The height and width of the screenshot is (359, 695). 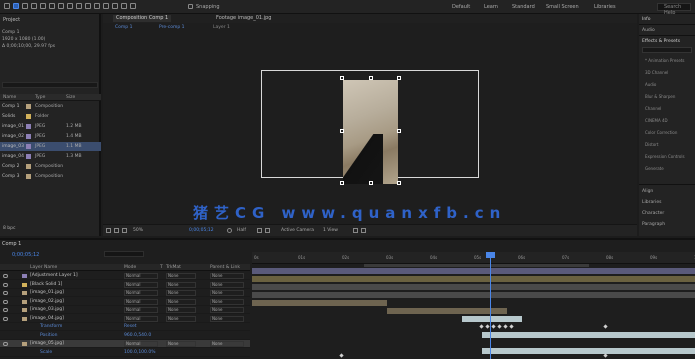 I want to click on property-value: Reset, so click(x=130, y=326).